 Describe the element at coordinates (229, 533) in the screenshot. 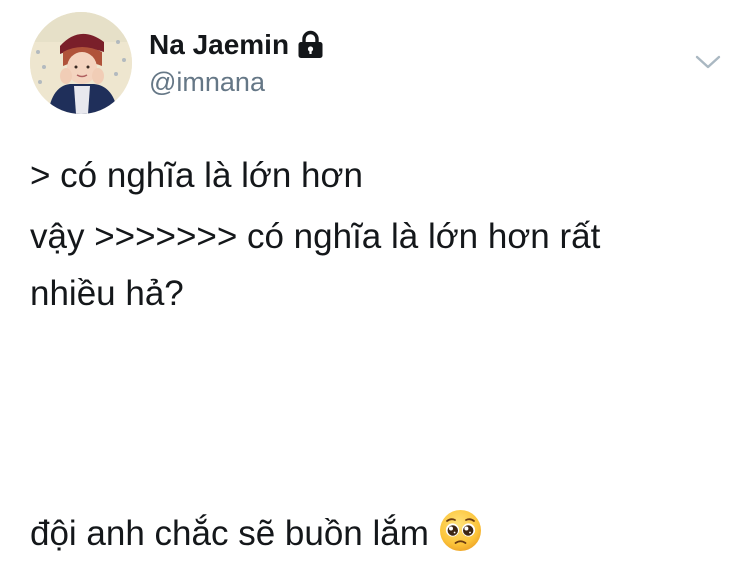

I see `tweet-text-line: đội anh chắc sẽ buồn lắm` at that location.